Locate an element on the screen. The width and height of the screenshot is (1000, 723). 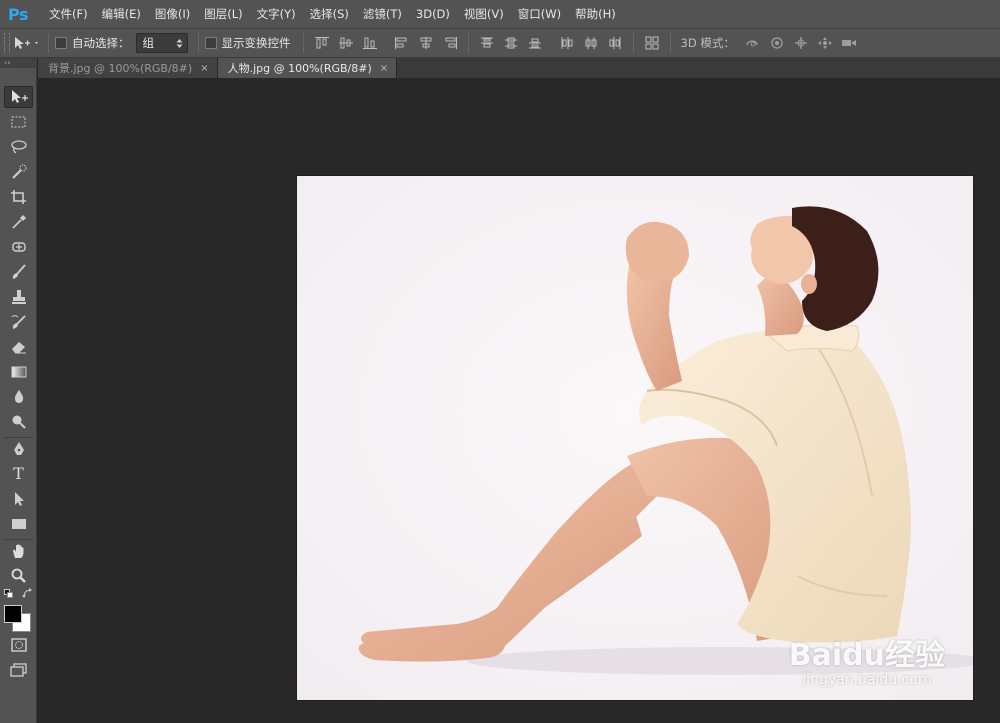
menu-3d: 3D(D) is located at coordinates (433, 14).